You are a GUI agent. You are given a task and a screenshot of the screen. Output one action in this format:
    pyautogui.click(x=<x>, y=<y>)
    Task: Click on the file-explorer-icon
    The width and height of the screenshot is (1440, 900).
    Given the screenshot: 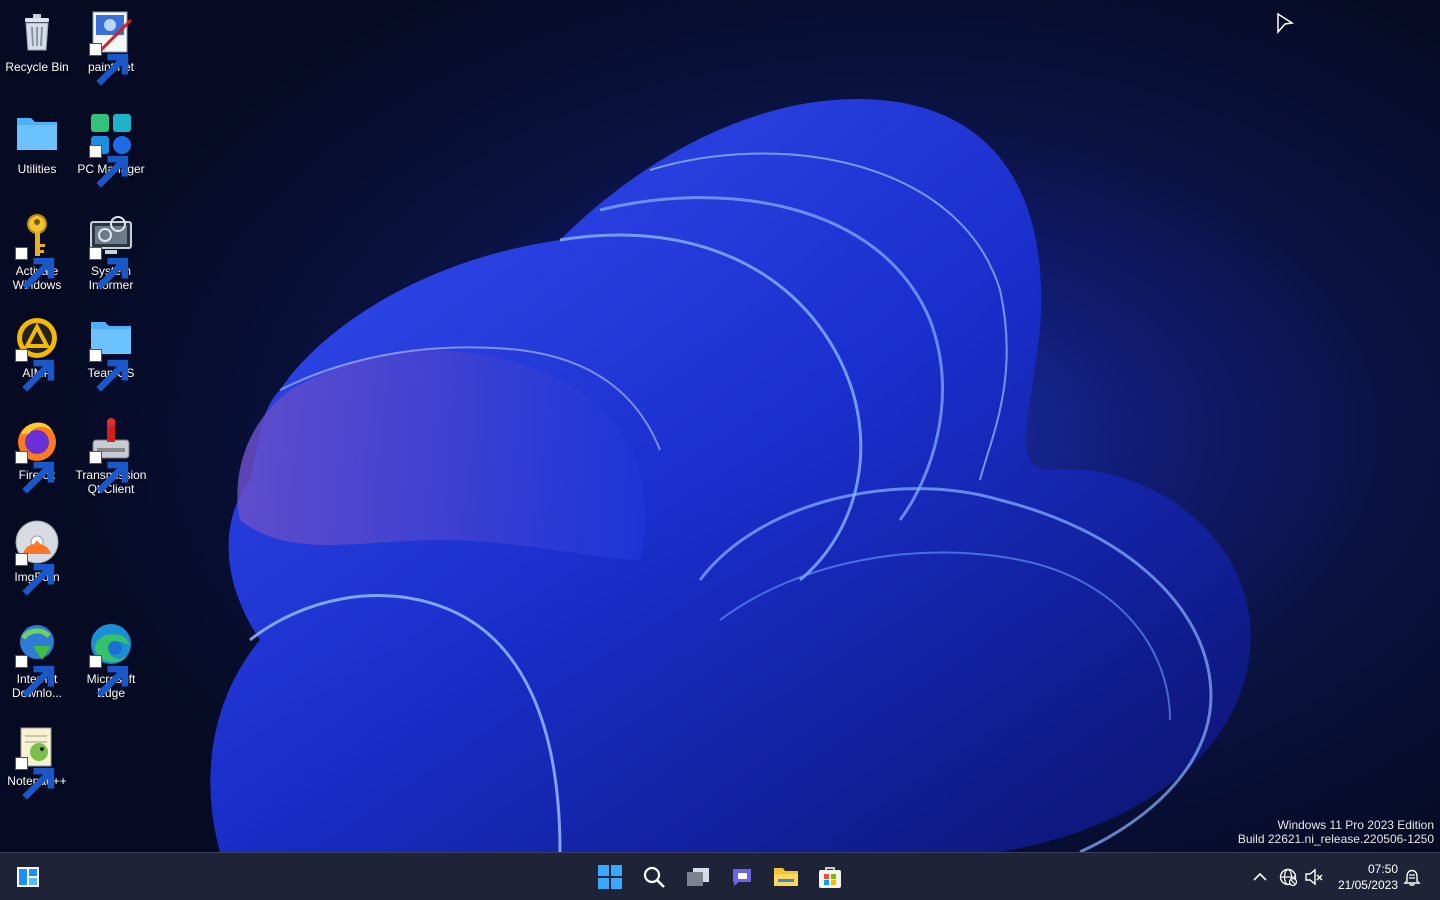 What is the action you would take?
    pyautogui.click(x=786, y=877)
    